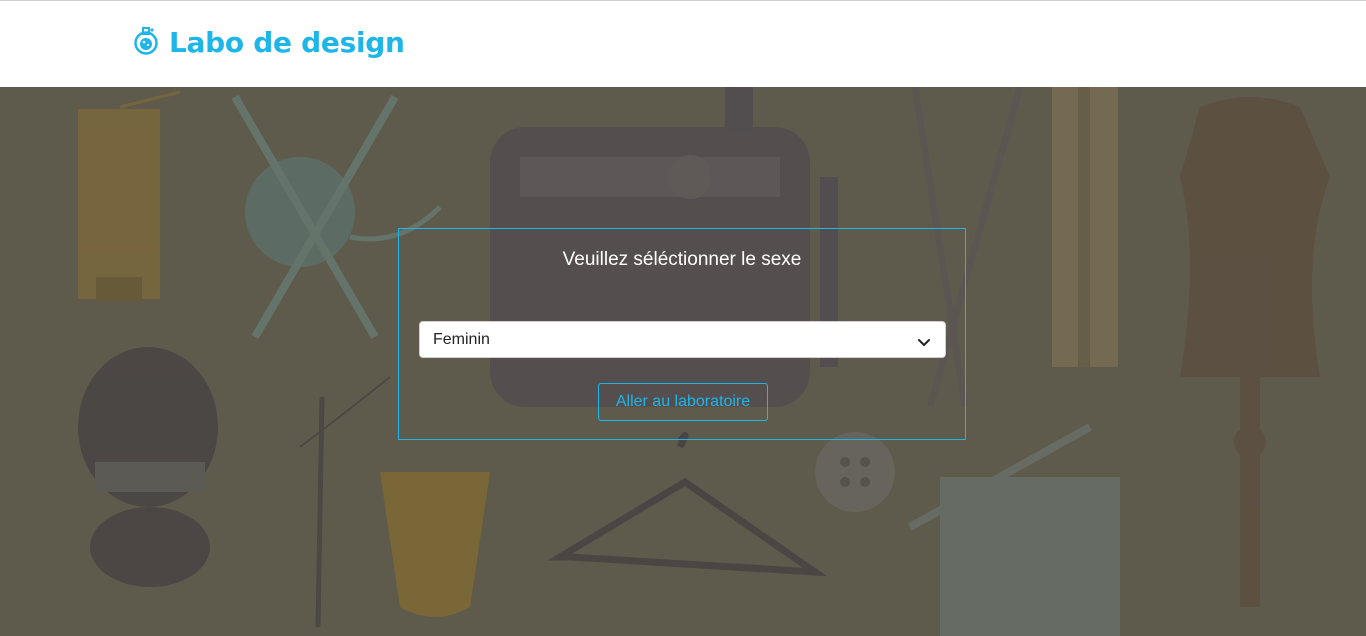 This screenshot has height=636, width=1366. What do you see at coordinates (683, 44) in the screenshot?
I see `navbar: Labo de design` at bounding box center [683, 44].